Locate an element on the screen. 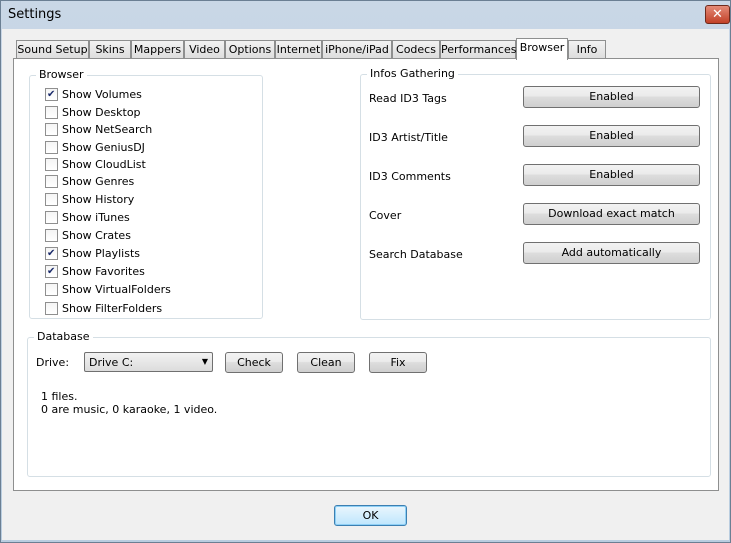 This screenshot has width=731, height=543. checkbox-show-itunes: Show iTunes is located at coordinates (87, 217).